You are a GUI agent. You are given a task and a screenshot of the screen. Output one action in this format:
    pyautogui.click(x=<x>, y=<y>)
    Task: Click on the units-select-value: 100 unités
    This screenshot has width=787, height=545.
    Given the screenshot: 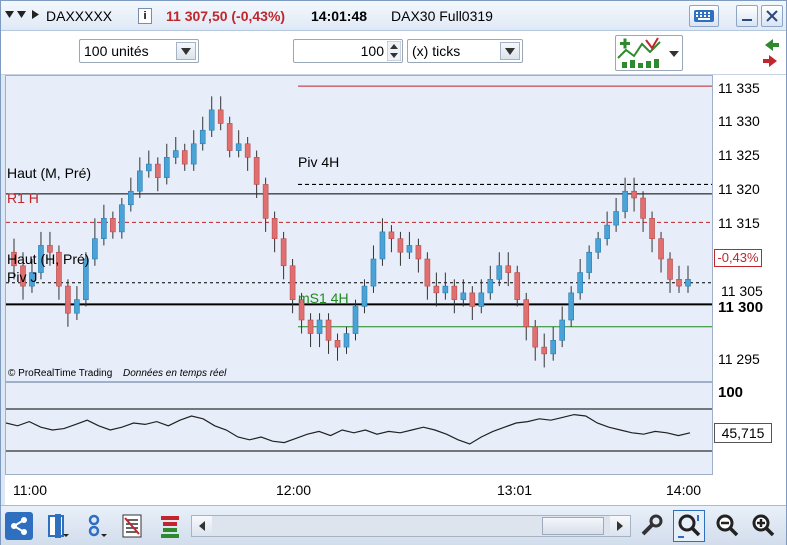 What is the action you would take?
    pyautogui.click(x=116, y=51)
    